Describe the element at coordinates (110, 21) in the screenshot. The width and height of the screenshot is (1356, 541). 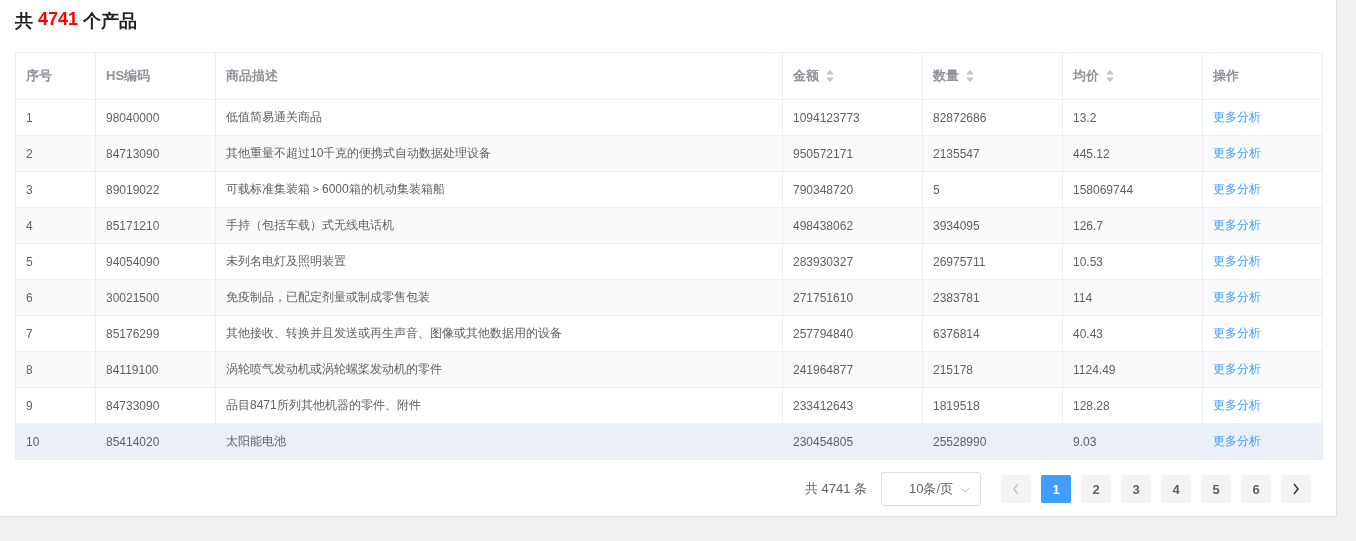
I see `title-text: 个产品` at that location.